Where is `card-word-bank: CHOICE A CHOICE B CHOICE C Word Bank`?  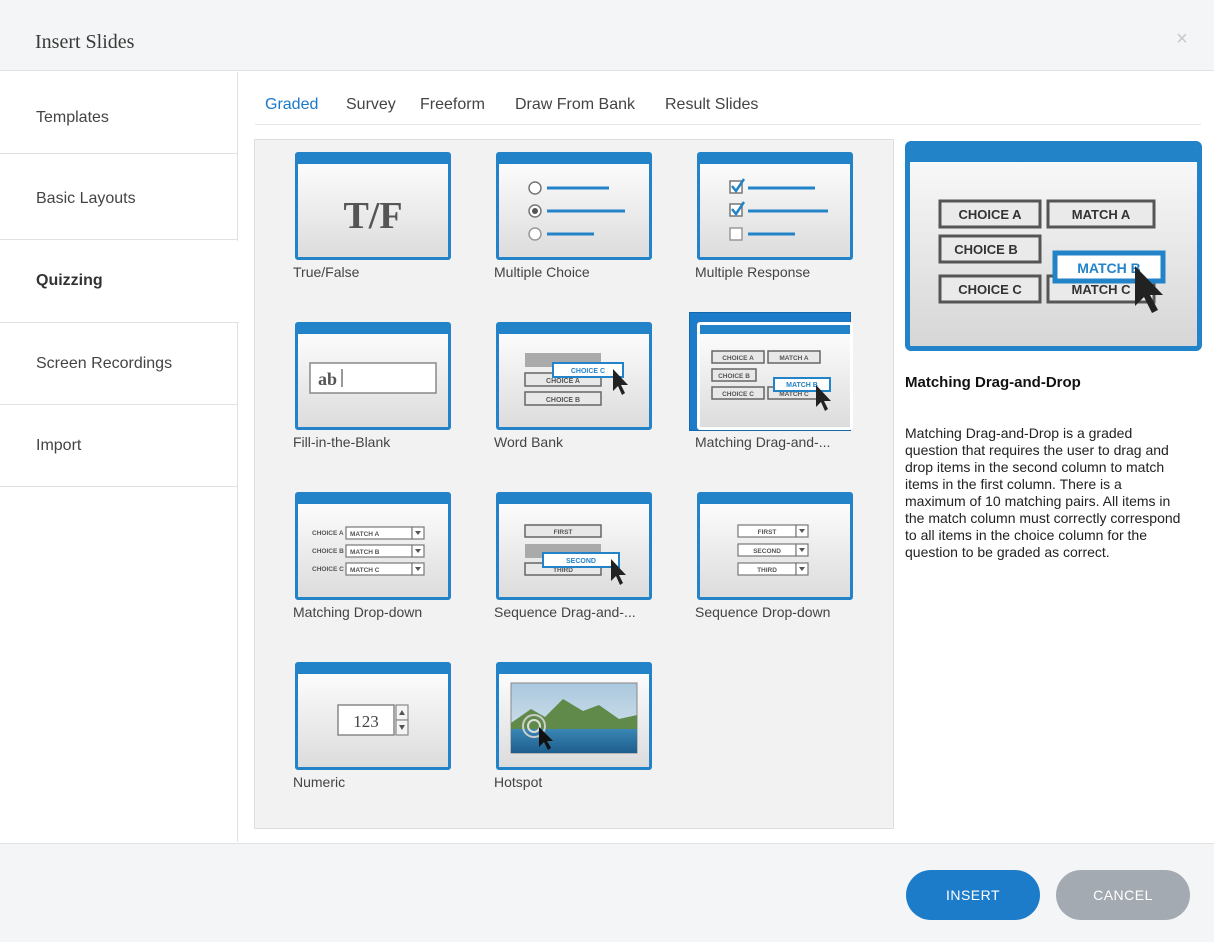 card-word-bank: CHOICE A CHOICE B CHOICE C Word Bank is located at coordinates (554, 385).